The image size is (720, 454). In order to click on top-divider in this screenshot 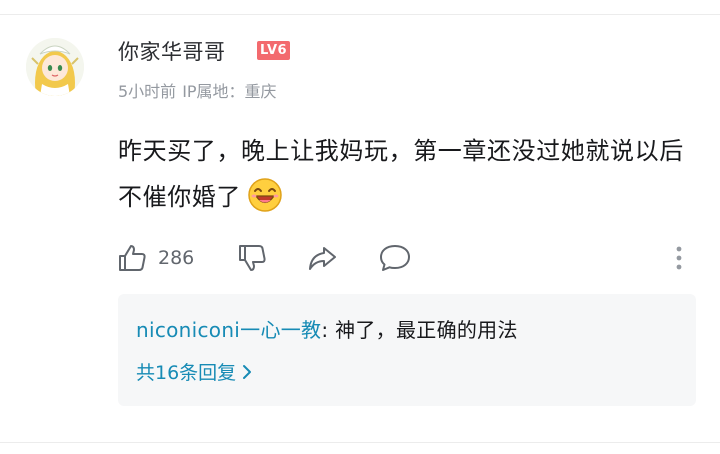, I will do `click(360, 14)`.